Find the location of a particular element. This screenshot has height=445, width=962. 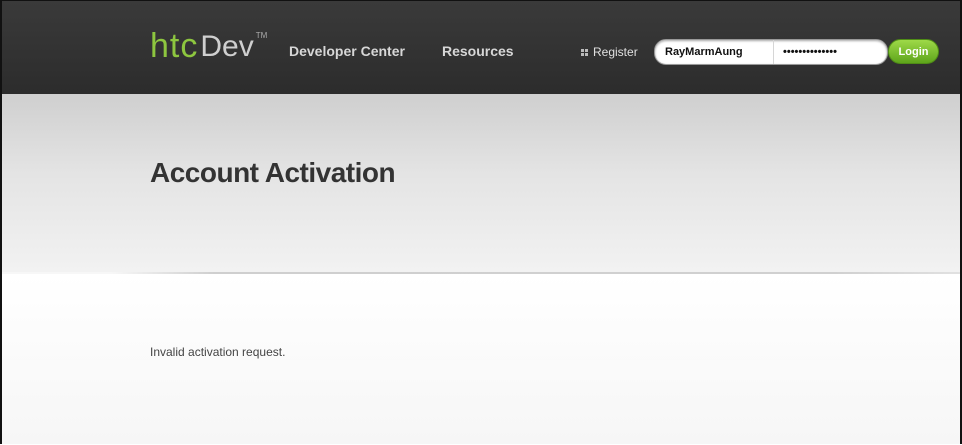

login-field-divider is located at coordinates (773, 52).